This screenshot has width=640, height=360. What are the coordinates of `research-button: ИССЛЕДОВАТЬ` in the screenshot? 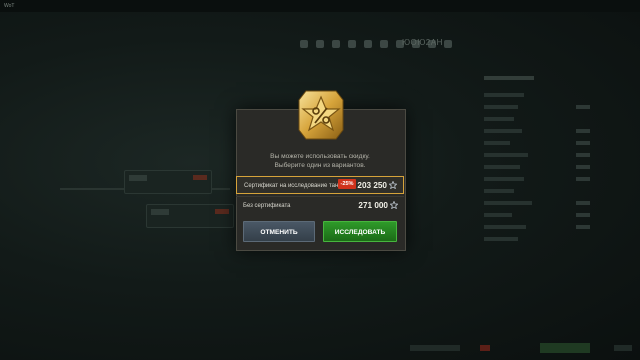 It's located at (360, 231).